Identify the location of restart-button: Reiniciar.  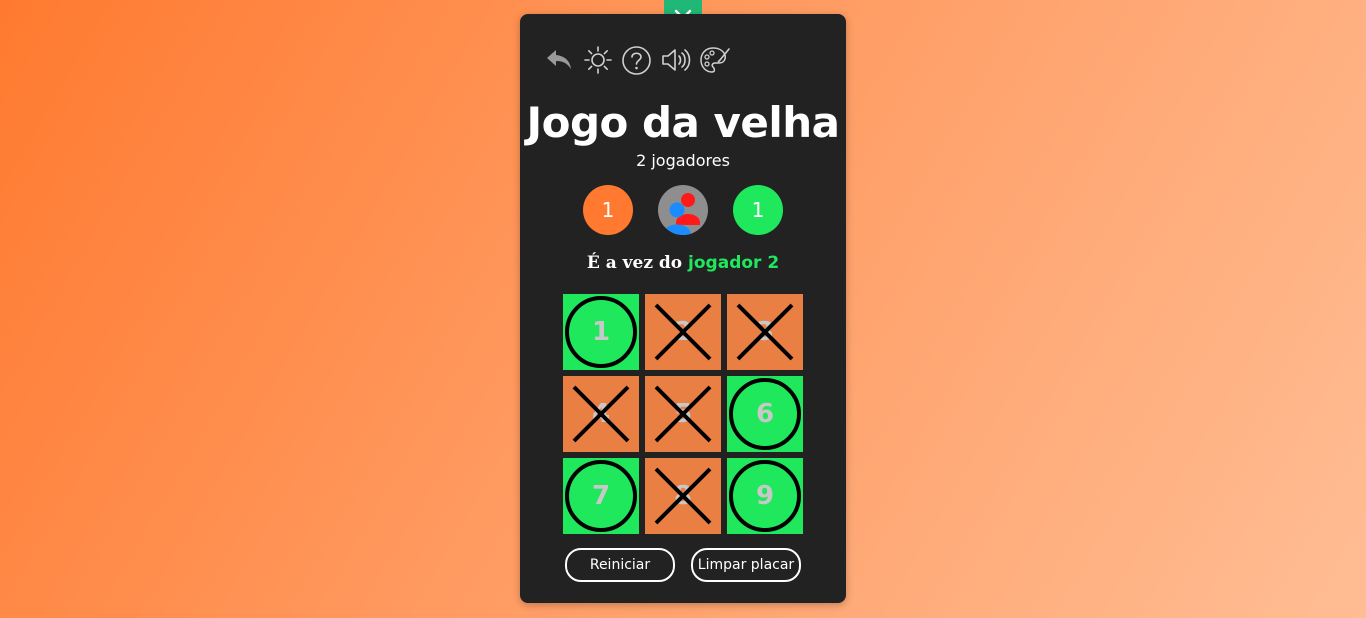
(620, 565).